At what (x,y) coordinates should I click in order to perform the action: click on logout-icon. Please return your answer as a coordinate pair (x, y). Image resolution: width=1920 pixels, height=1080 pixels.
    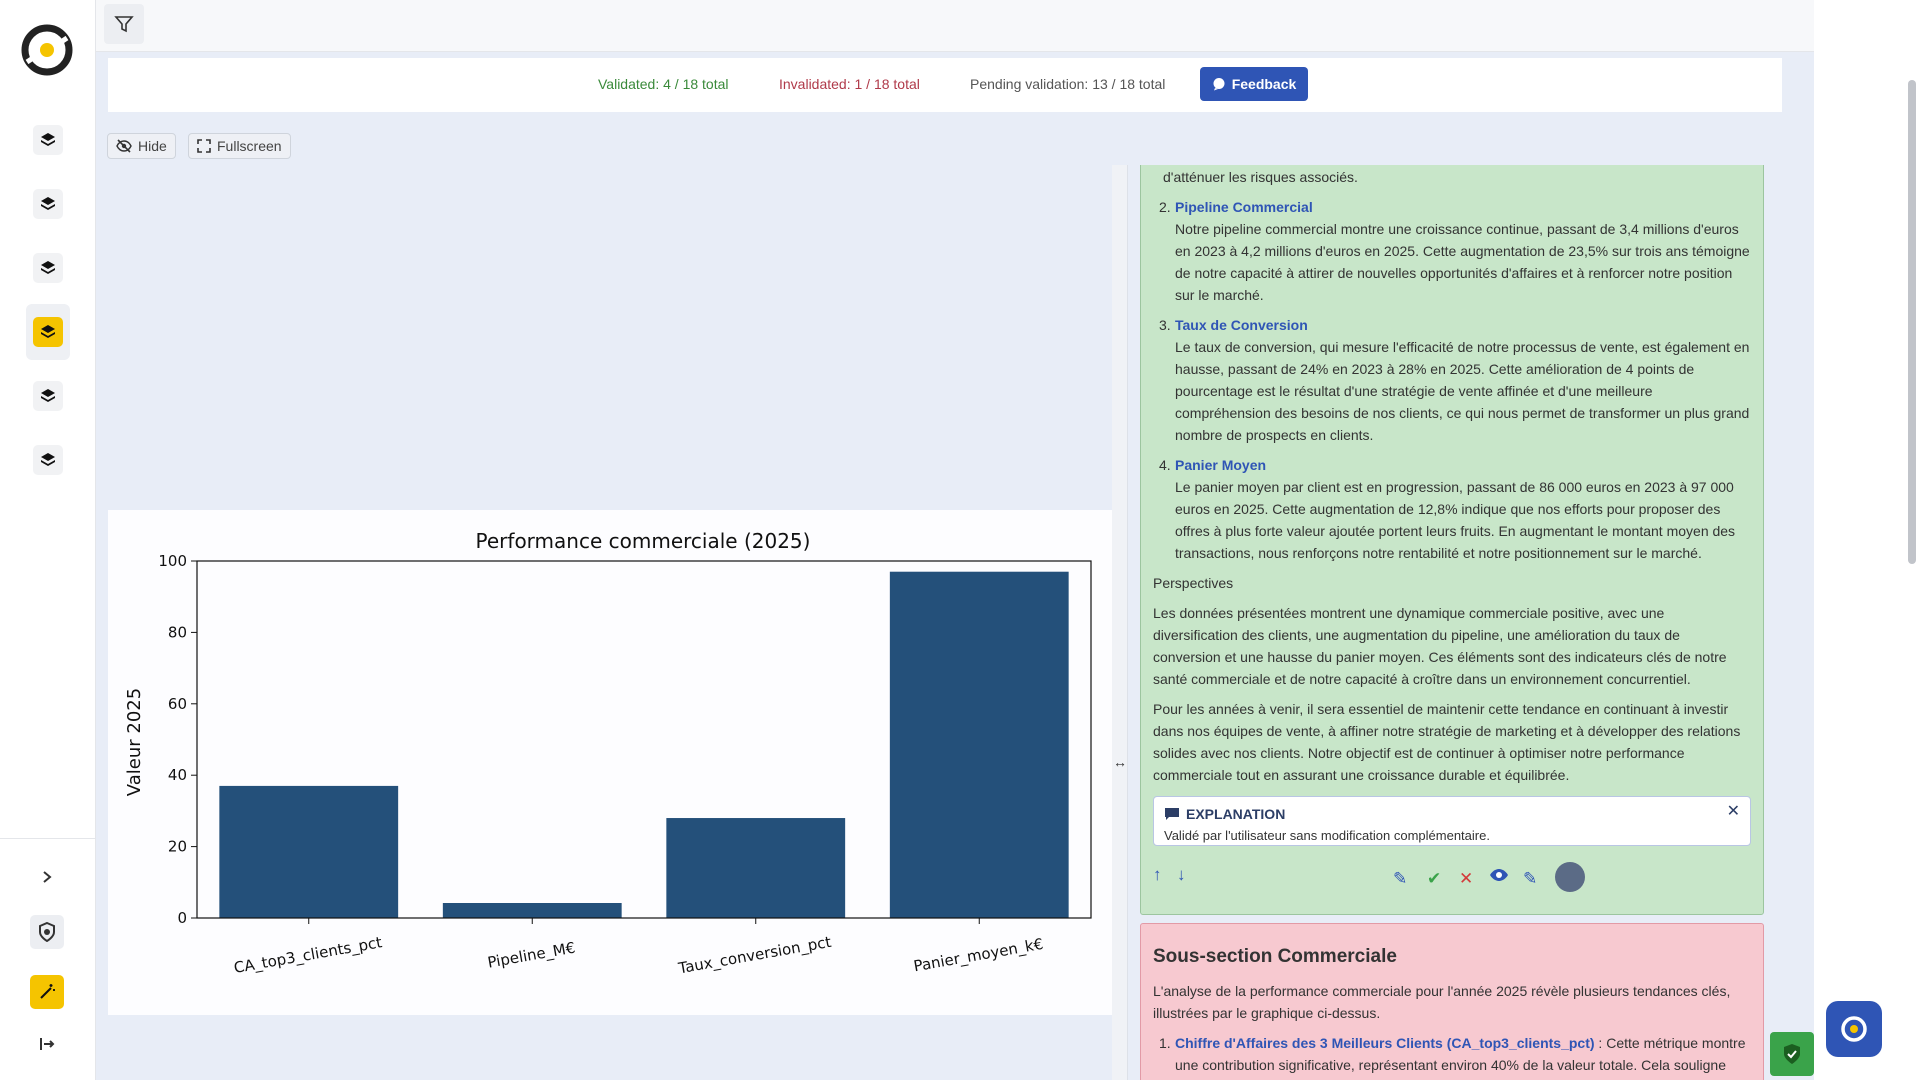
    Looking at the image, I should click on (47, 1044).